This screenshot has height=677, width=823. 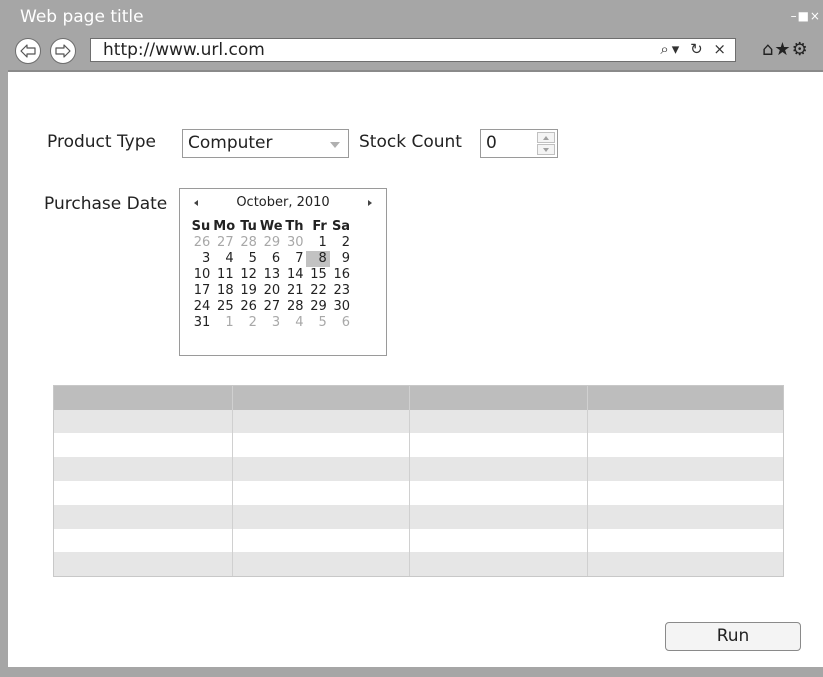 I want to click on product-type-value: Computer, so click(x=230, y=143).